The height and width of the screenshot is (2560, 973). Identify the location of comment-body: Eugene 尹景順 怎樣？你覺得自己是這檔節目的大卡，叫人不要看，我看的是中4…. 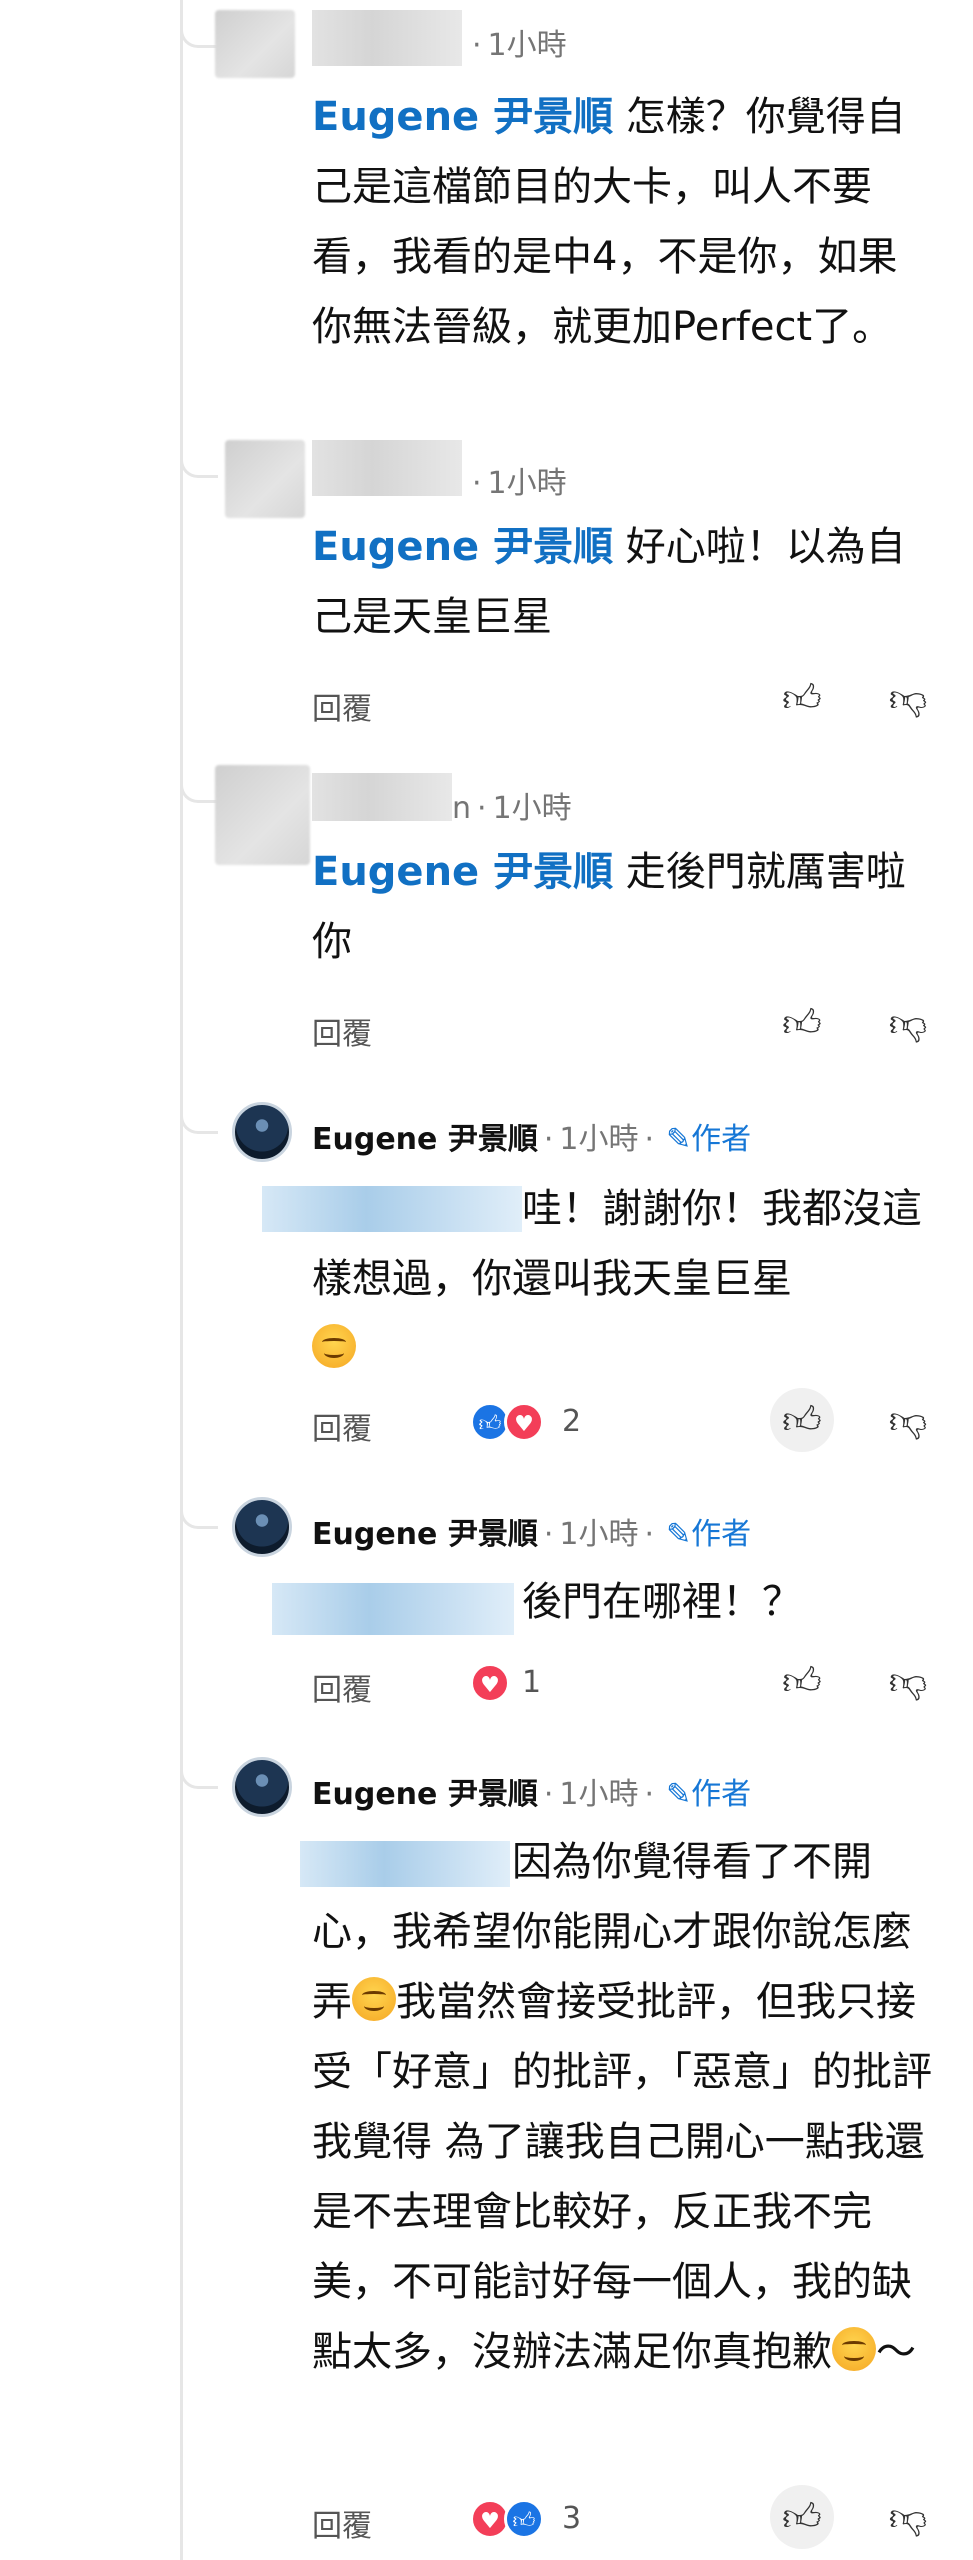
(622, 222).